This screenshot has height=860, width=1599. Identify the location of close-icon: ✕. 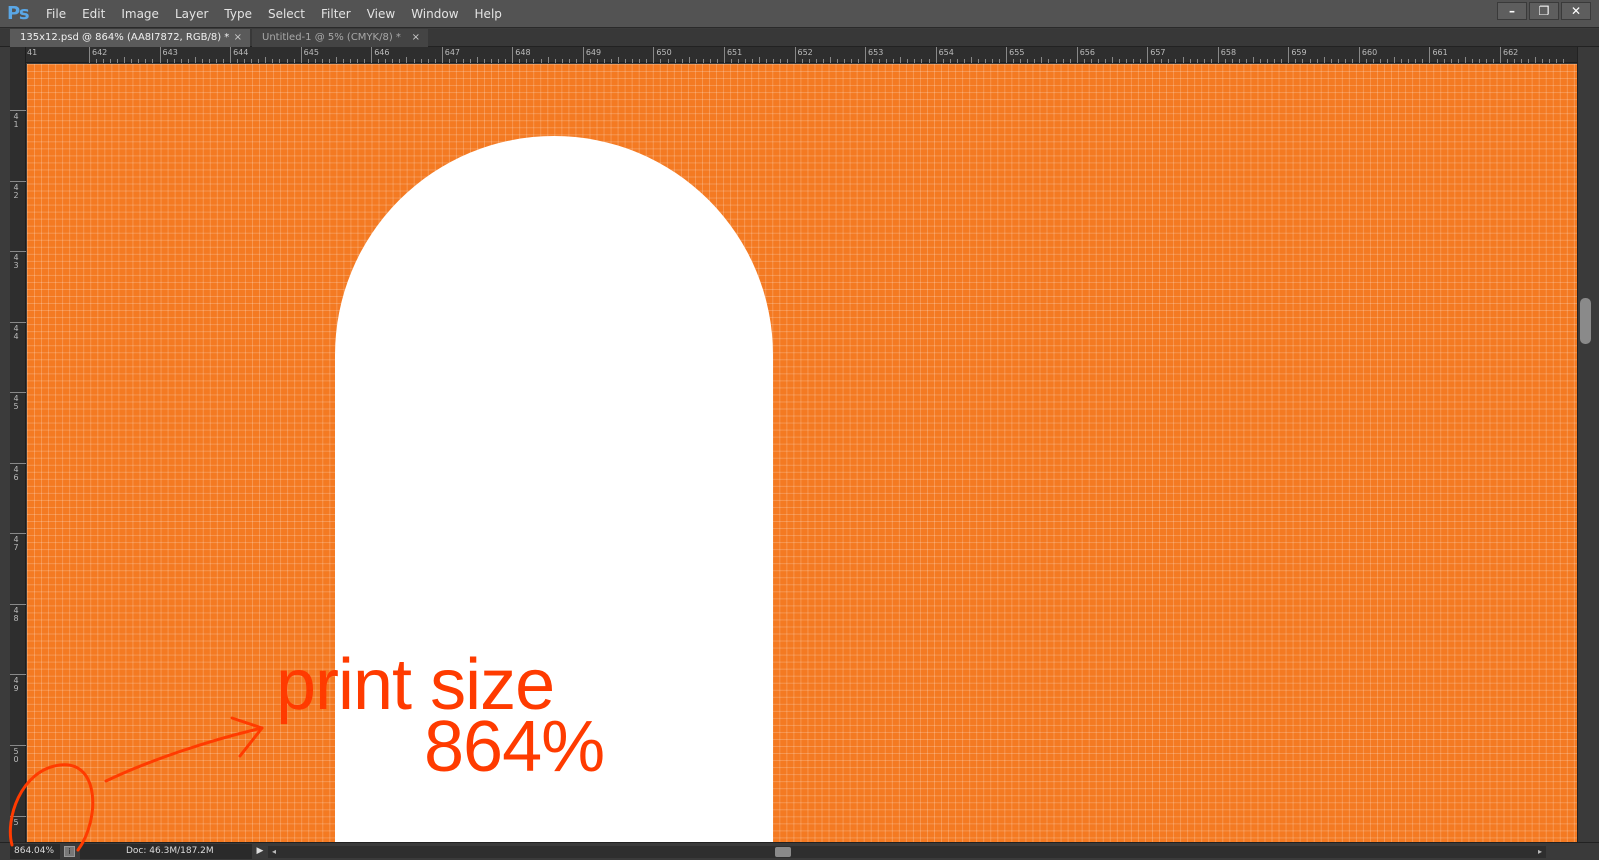
(1576, 11).